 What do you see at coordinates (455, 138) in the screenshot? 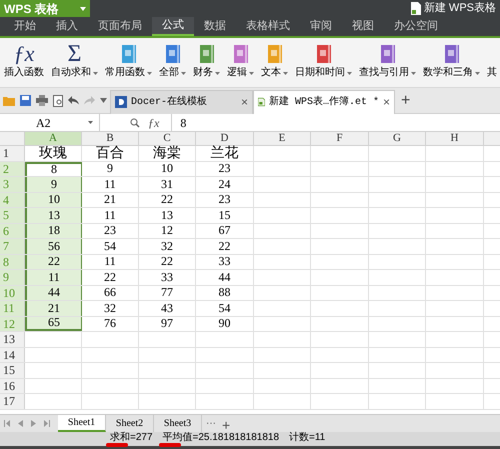
I see `column-header: H` at bounding box center [455, 138].